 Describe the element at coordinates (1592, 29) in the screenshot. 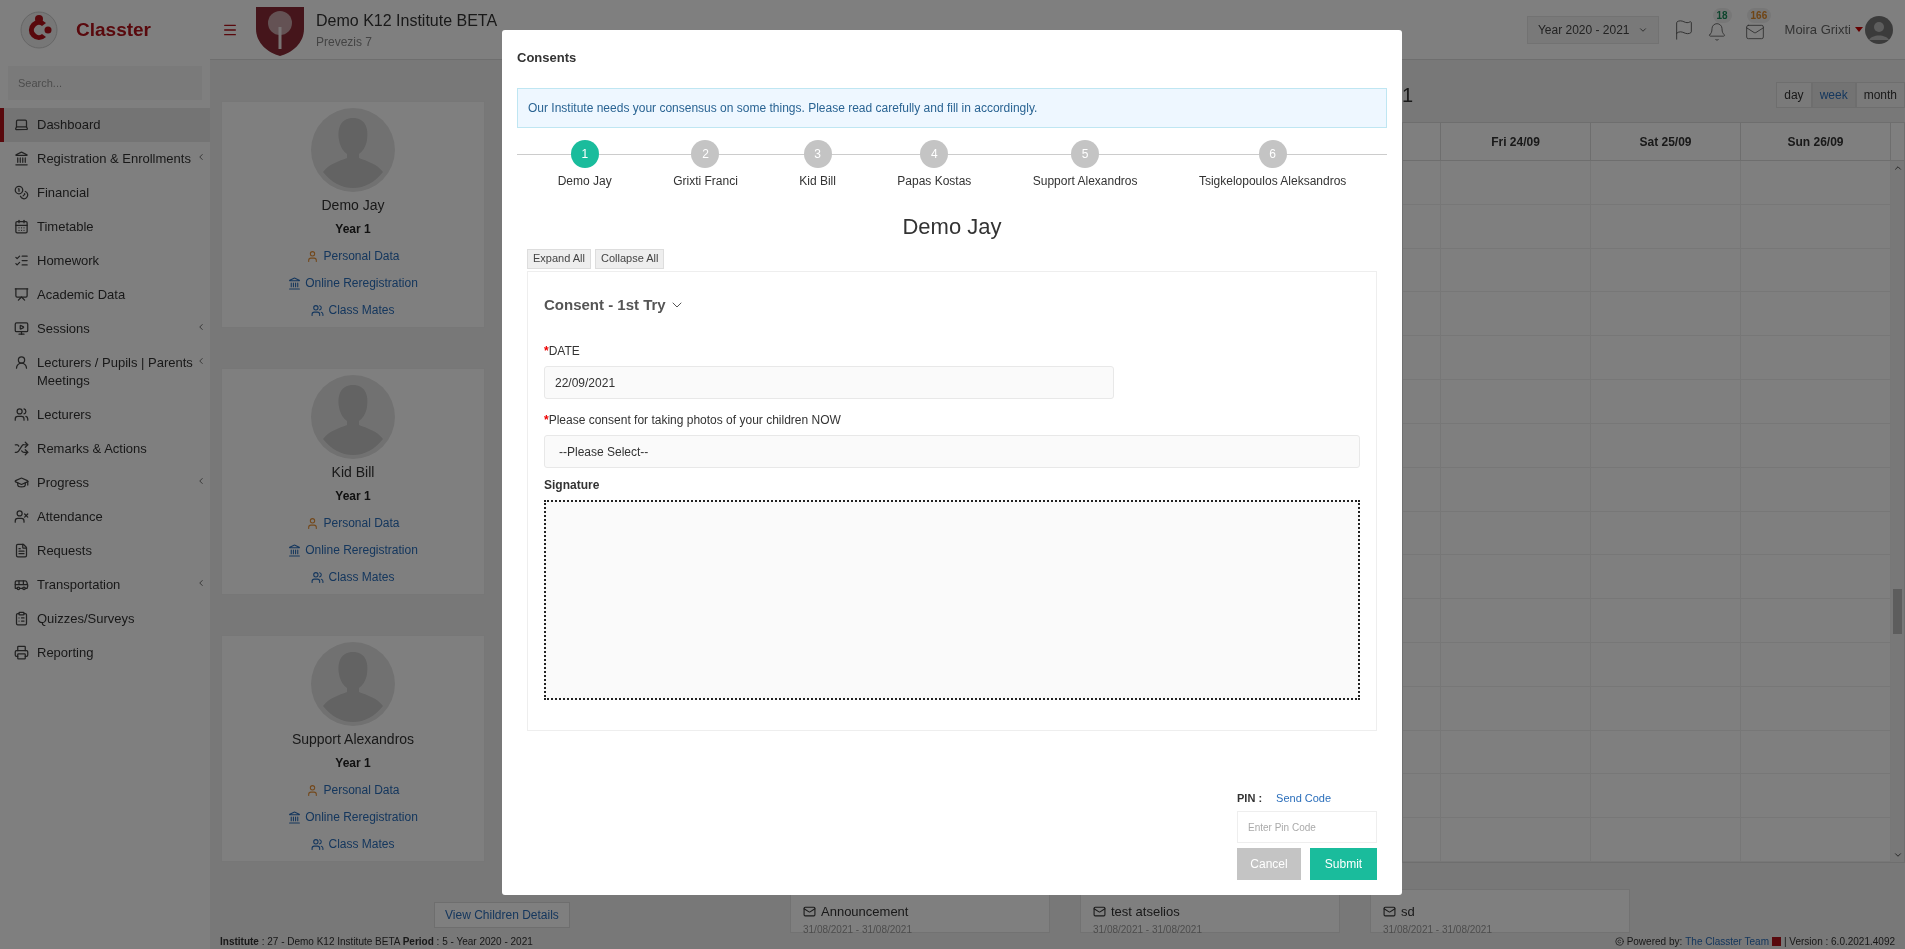

I see `year-dropdown: Year 2020 - 2021` at that location.